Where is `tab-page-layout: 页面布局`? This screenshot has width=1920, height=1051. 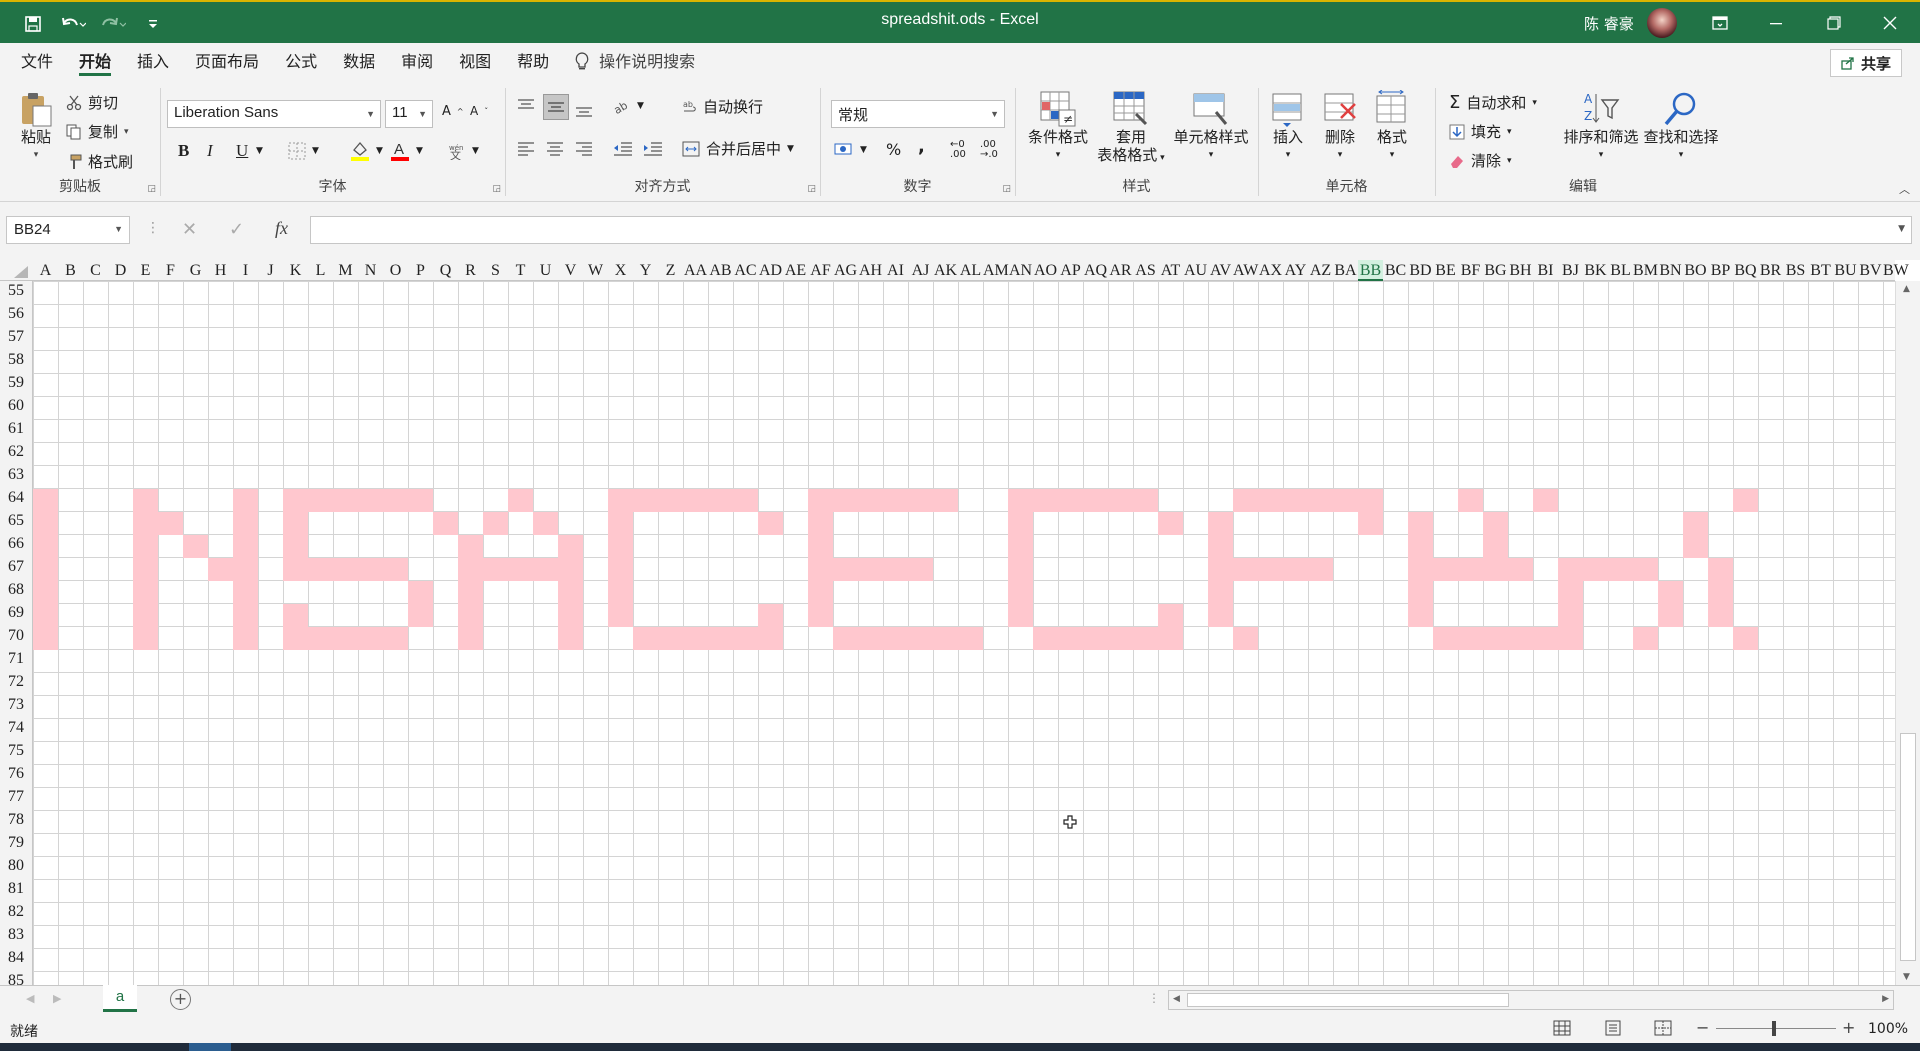
tab-page-layout: 页面布局 is located at coordinates (227, 61).